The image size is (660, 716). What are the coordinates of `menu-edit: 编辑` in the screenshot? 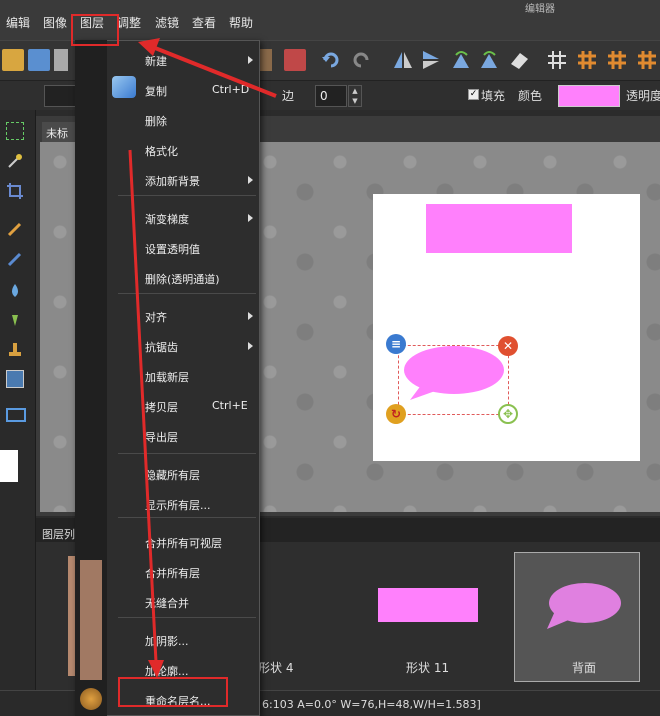 It's located at (18, 22).